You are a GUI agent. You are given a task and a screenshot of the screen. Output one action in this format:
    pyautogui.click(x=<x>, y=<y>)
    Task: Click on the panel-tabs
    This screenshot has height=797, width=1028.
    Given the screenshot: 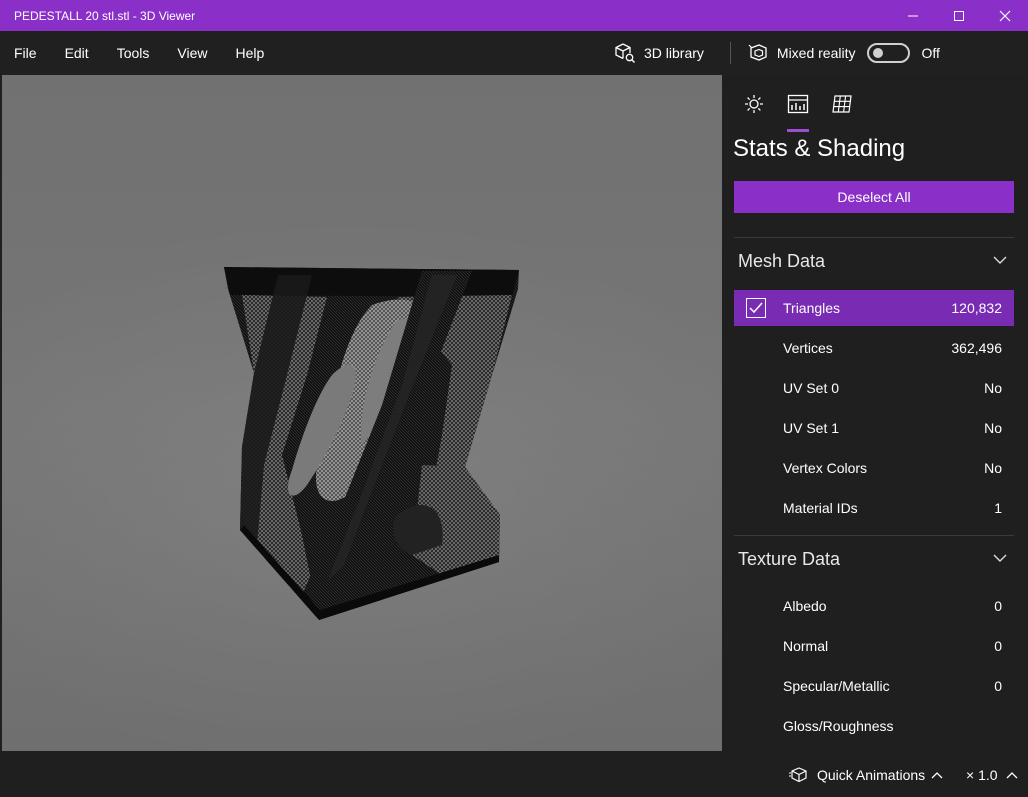 What is the action you would take?
    pyautogui.click(x=798, y=109)
    